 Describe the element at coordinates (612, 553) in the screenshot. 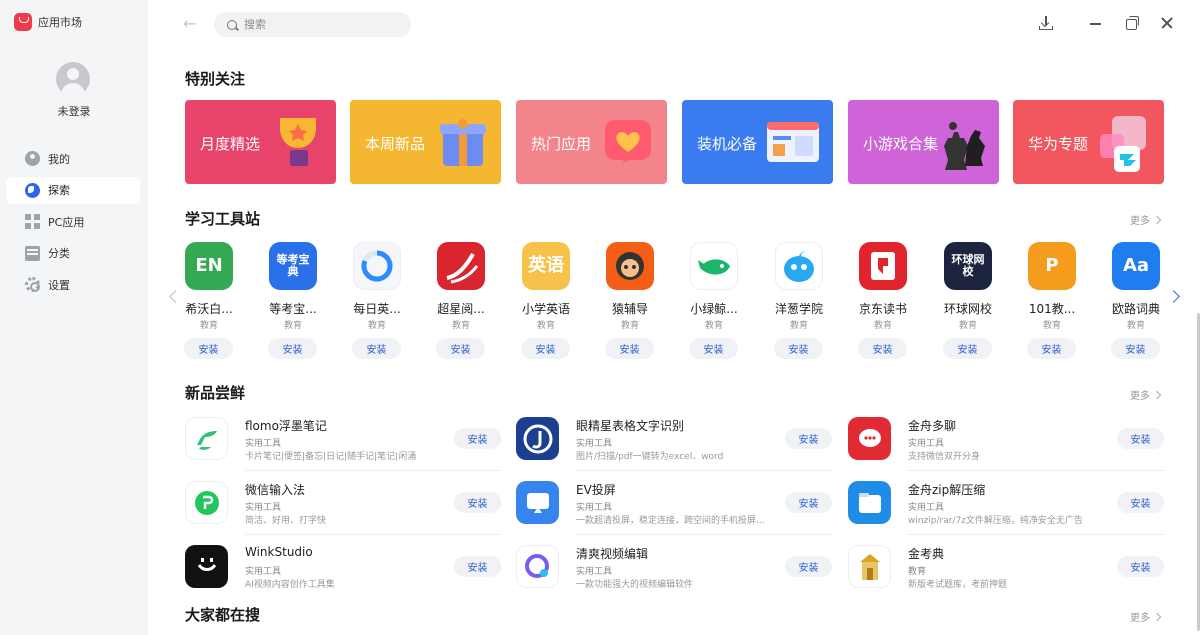

I see `app-name: 清爽视频编辑` at that location.